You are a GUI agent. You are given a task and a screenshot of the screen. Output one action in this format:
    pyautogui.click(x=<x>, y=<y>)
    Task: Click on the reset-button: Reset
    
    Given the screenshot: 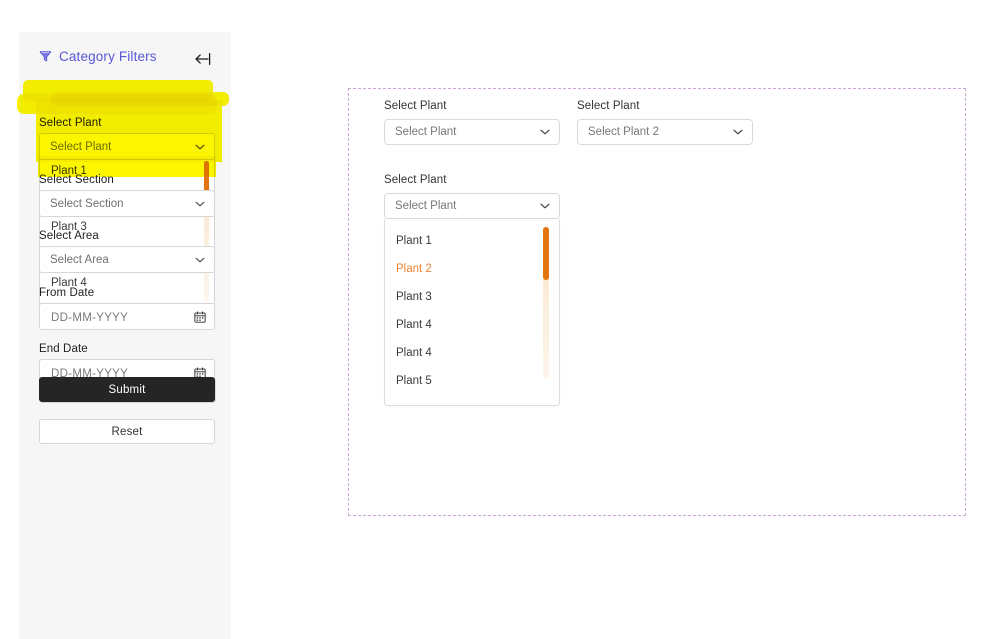 What is the action you would take?
    pyautogui.click(x=127, y=431)
    